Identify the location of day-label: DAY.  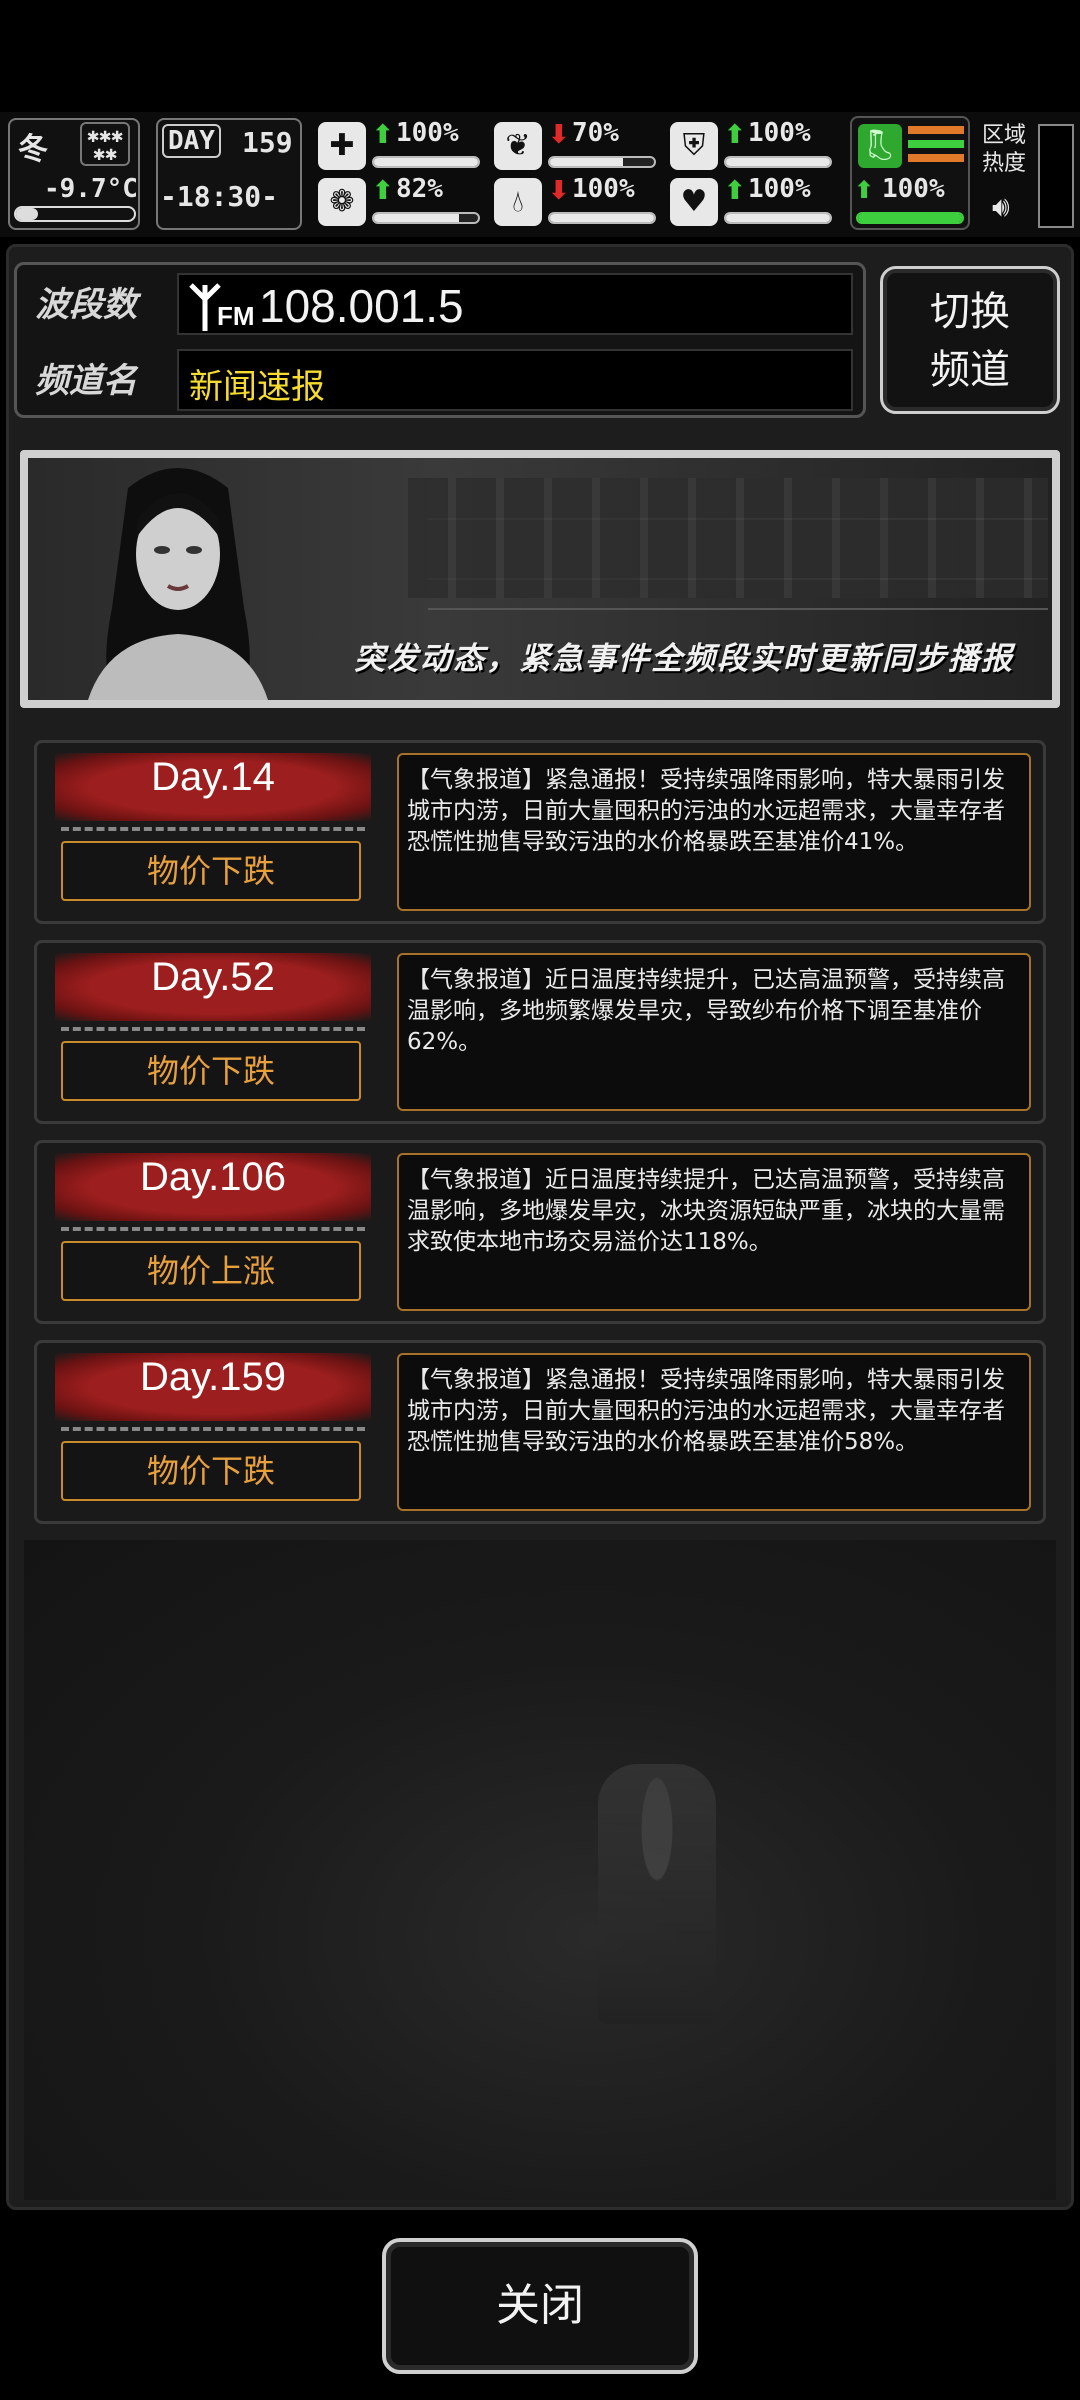
(191, 141).